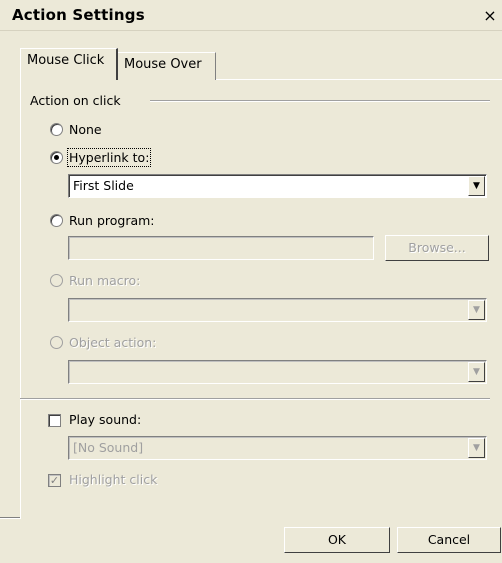 Image resolution: width=502 pixels, height=563 pixels. What do you see at coordinates (337, 540) in the screenshot?
I see `ok-button: OK` at bounding box center [337, 540].